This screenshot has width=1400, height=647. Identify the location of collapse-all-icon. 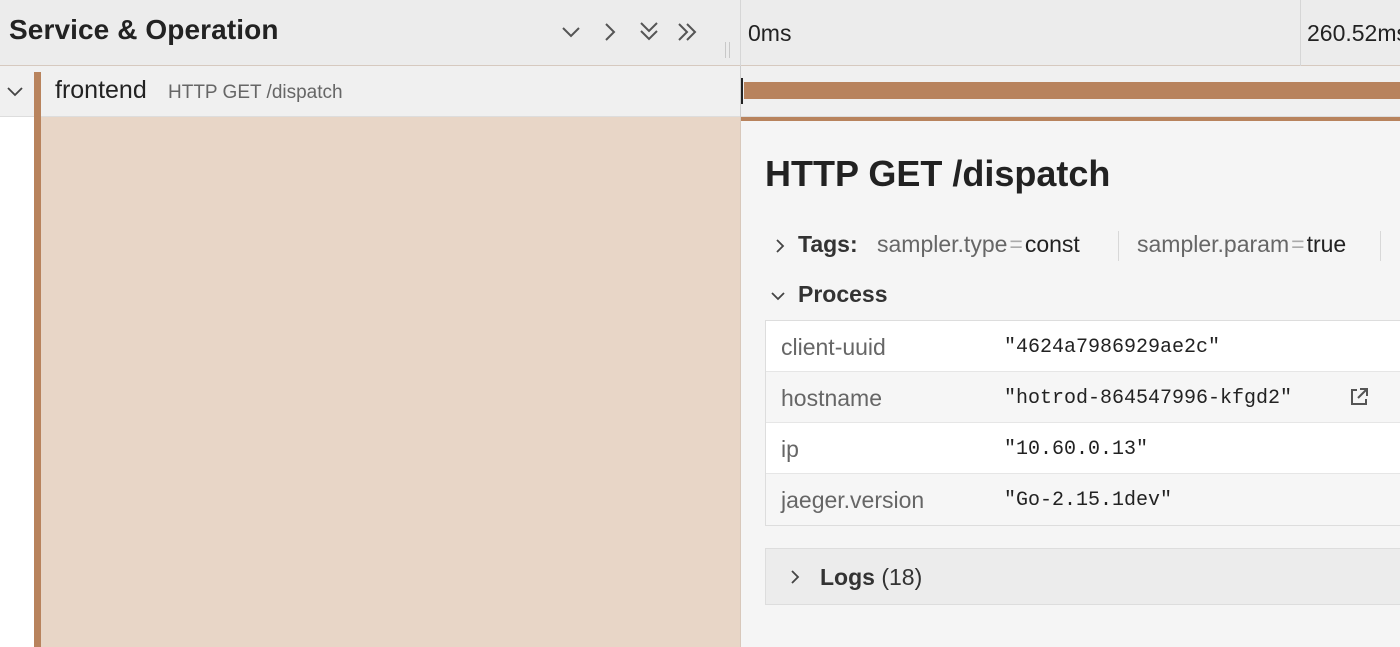
(649, 32).